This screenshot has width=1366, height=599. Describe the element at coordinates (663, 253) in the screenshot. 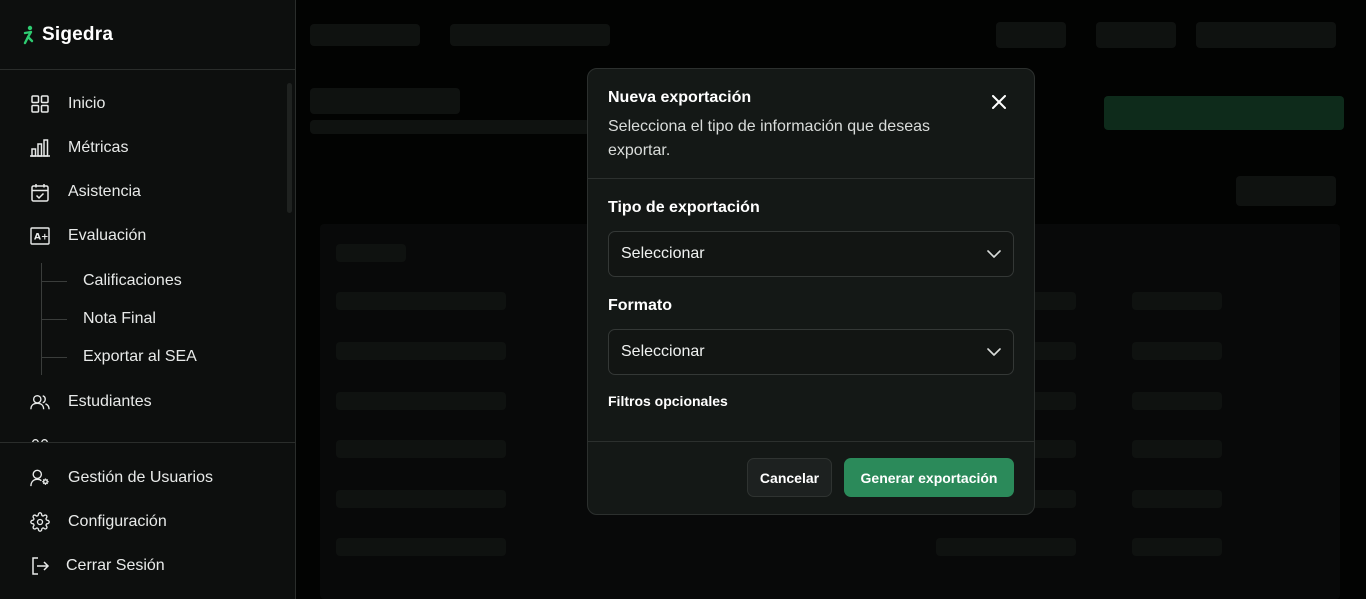

I see `export-type-value: Seleccionar` at that location.